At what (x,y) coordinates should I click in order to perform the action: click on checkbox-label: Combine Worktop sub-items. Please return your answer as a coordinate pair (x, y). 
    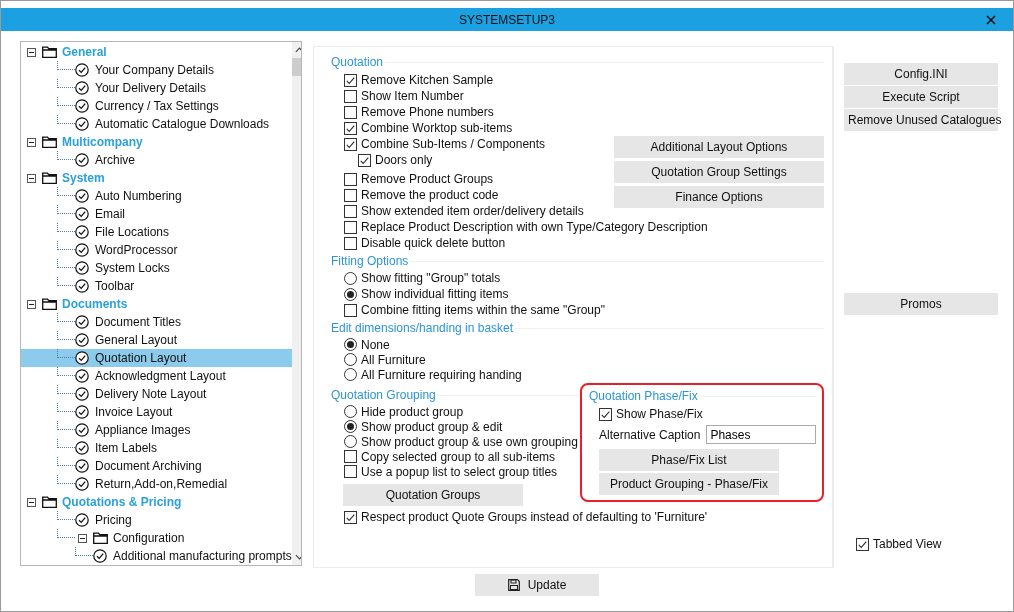
    Looking at the image, I should click on (437, 128).